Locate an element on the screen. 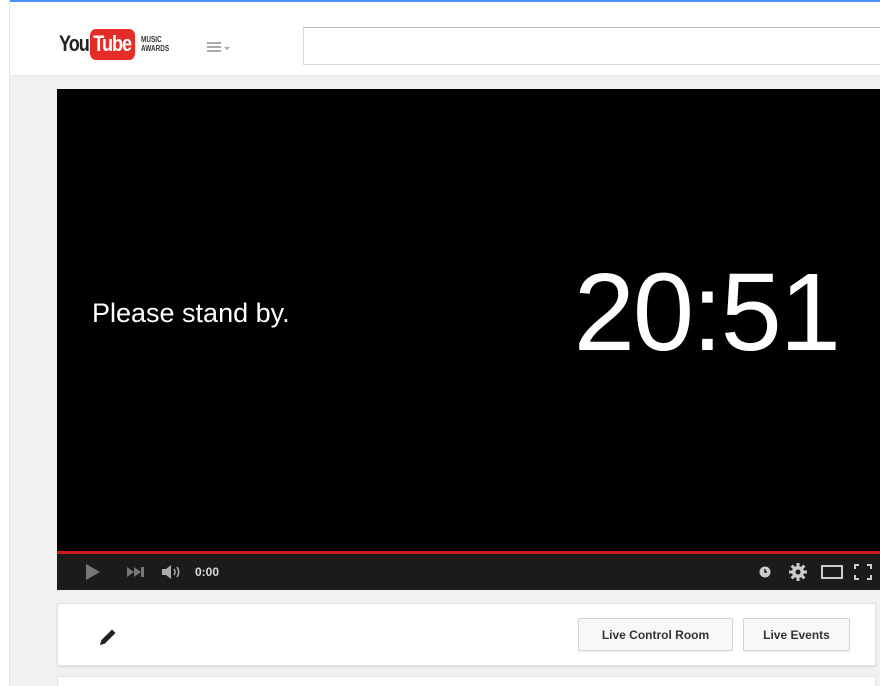 The image size is (880, 686). gear-icon is located at coordinates (798, 572).